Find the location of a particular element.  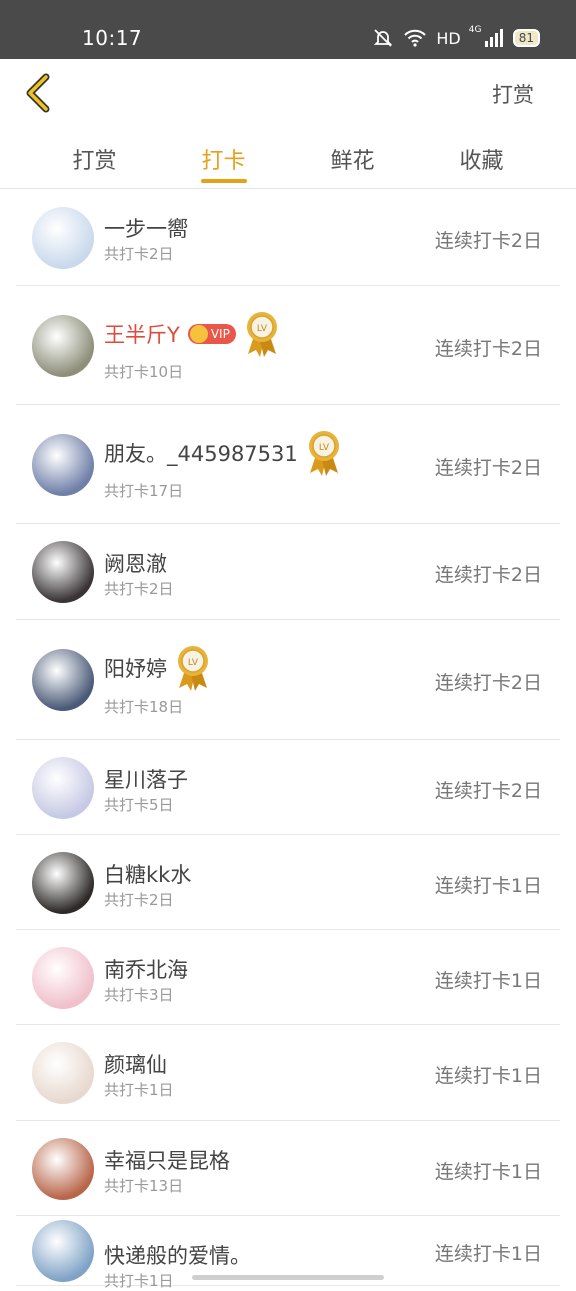

list-item: 幸福只是昆格共打卡13日 连续打卡1日 is located at coordinates (288, 1168).